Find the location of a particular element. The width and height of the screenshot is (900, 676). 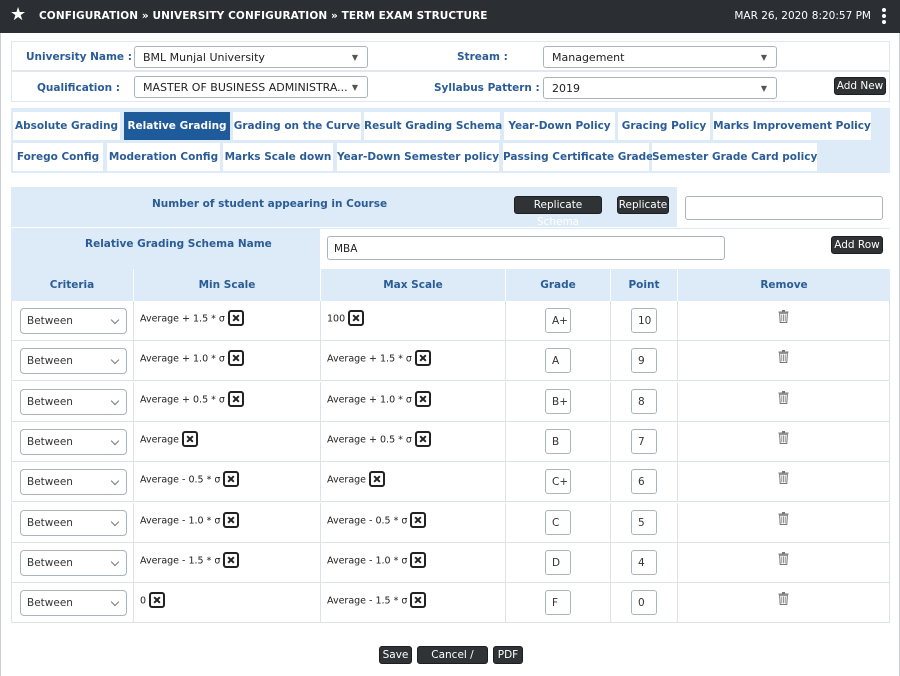

save-button: Save is located at coordinates (395, 655).